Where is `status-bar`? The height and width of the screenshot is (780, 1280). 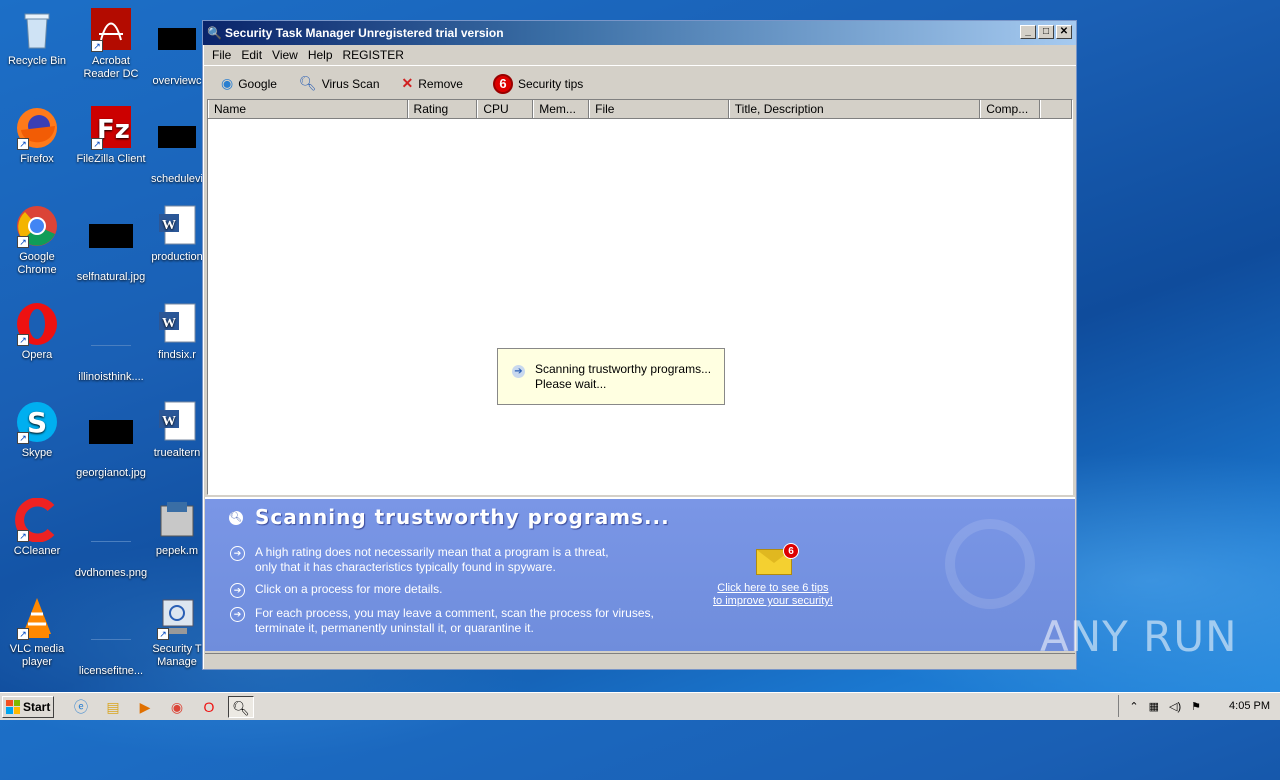
status-bar is located at coordinates (640, 660).